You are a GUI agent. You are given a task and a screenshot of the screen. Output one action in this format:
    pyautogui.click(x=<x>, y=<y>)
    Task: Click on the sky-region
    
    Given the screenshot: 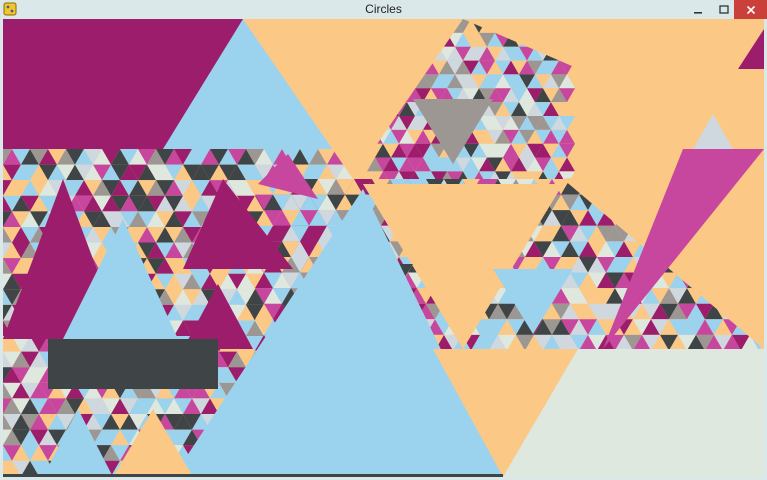 What is the action you would take?
    pyautogui.click(x=353, y=413)
    